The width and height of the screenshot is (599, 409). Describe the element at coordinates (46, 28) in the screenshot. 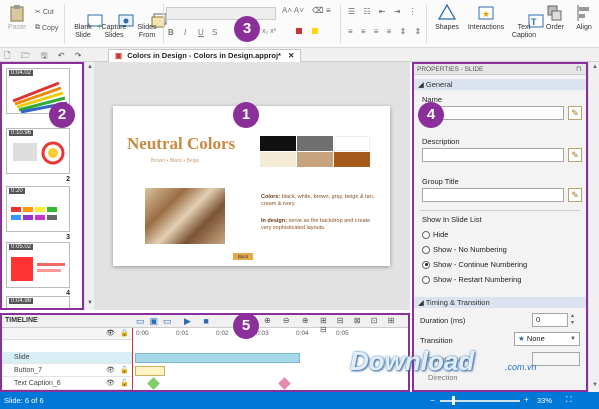

I see `copy-button: ⧉ Copy` at that location.